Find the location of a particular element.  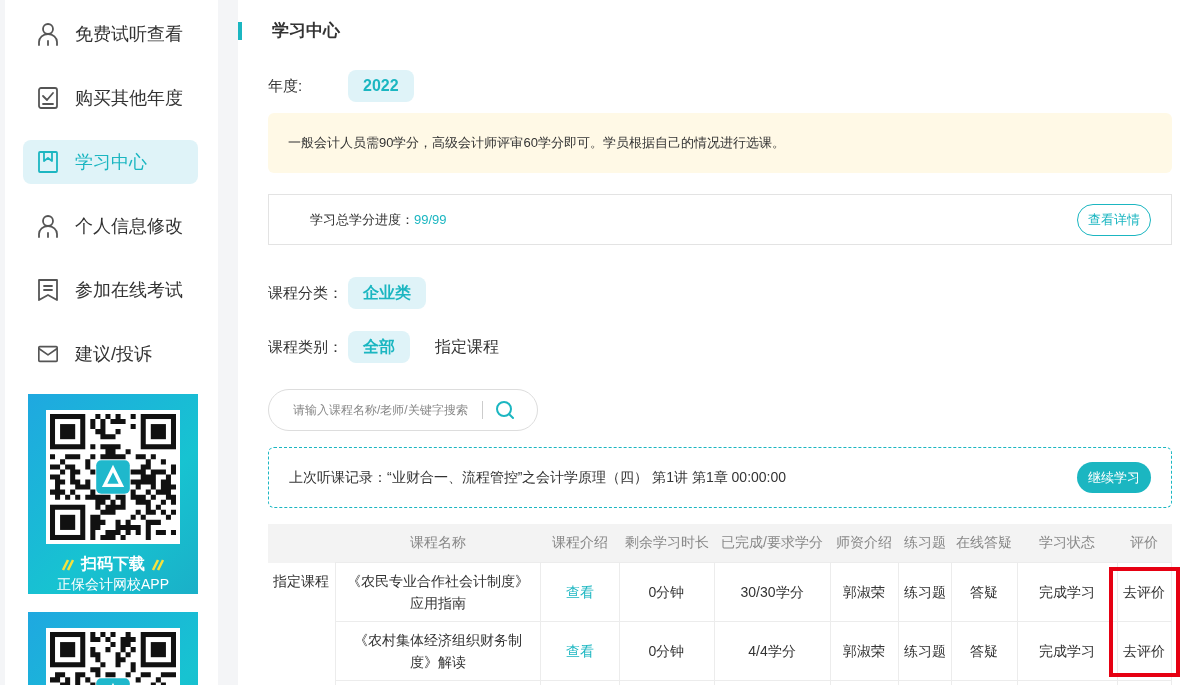

search-icon is located at coordinates (505, 410).